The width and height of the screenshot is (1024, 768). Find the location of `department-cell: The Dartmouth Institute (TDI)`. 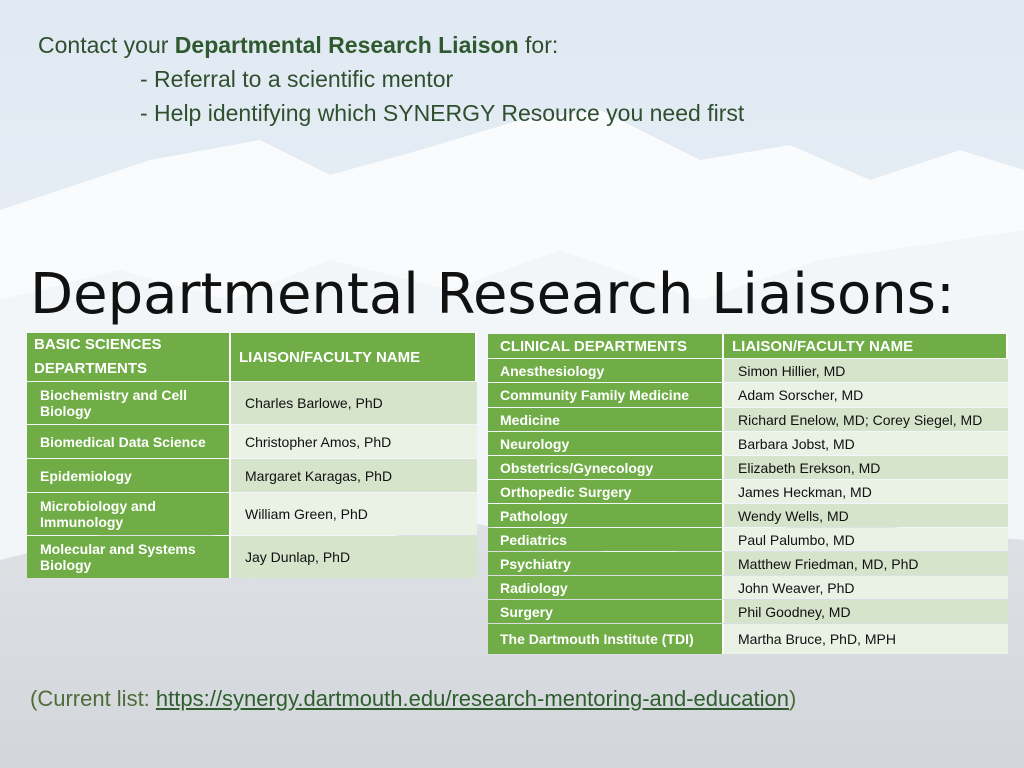

department-cell: The Dartmouth Institute (TDI) is located at coordinates (606, 639).